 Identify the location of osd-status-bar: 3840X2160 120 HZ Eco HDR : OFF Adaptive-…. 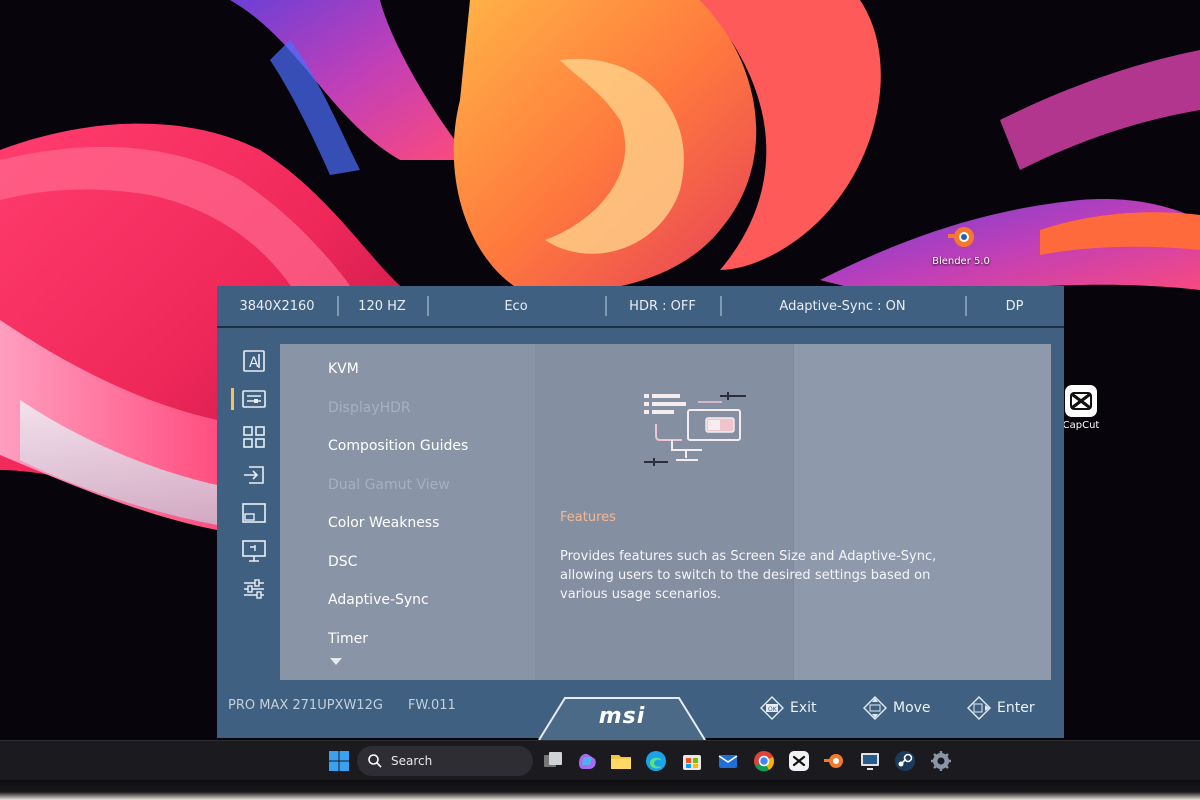
(640, 307).